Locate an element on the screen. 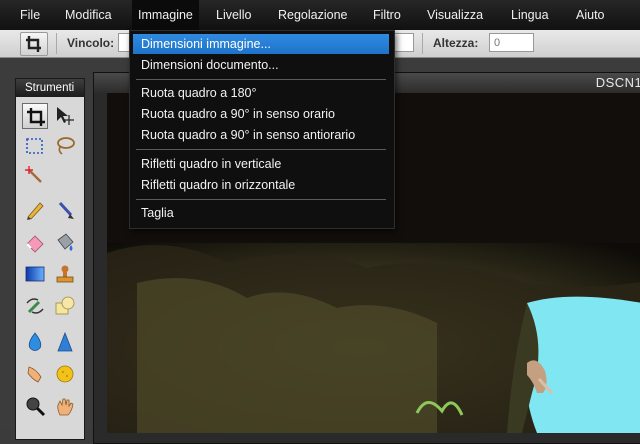 Image resolution: width=640 pixels, height=444 pixels. menu-item-rotate-90-ccw: Ruota quadro a 90° in senso antiorario is located at coordinates (261, 135).